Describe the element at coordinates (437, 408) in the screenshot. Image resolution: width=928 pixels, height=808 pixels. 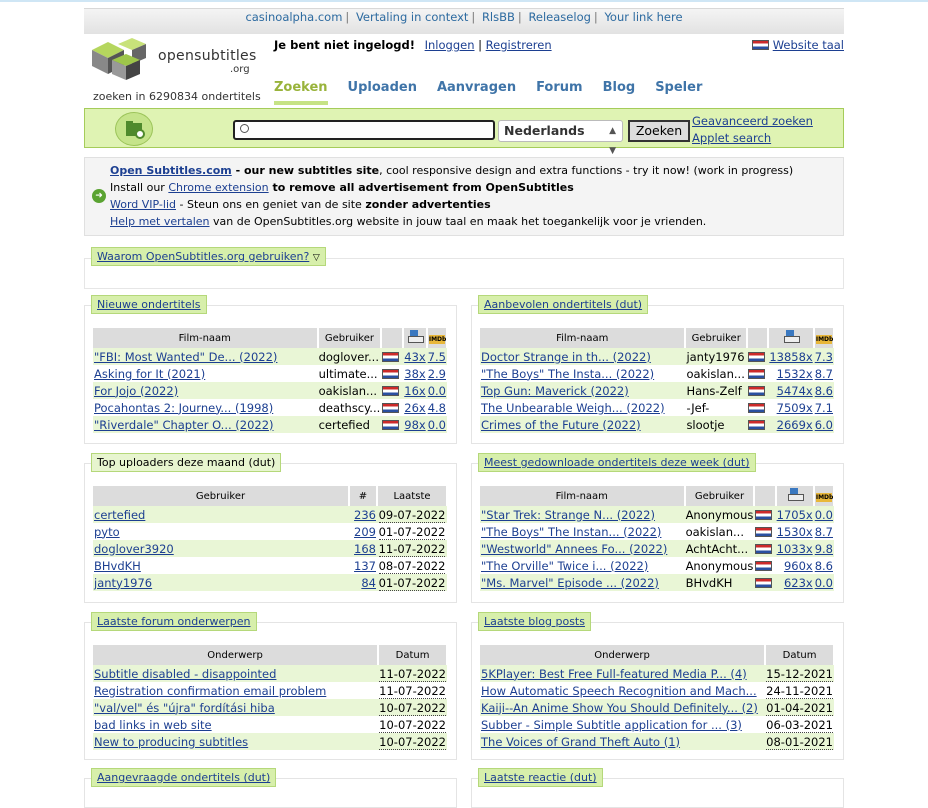
I see `rating-link: 4.8` at that location.